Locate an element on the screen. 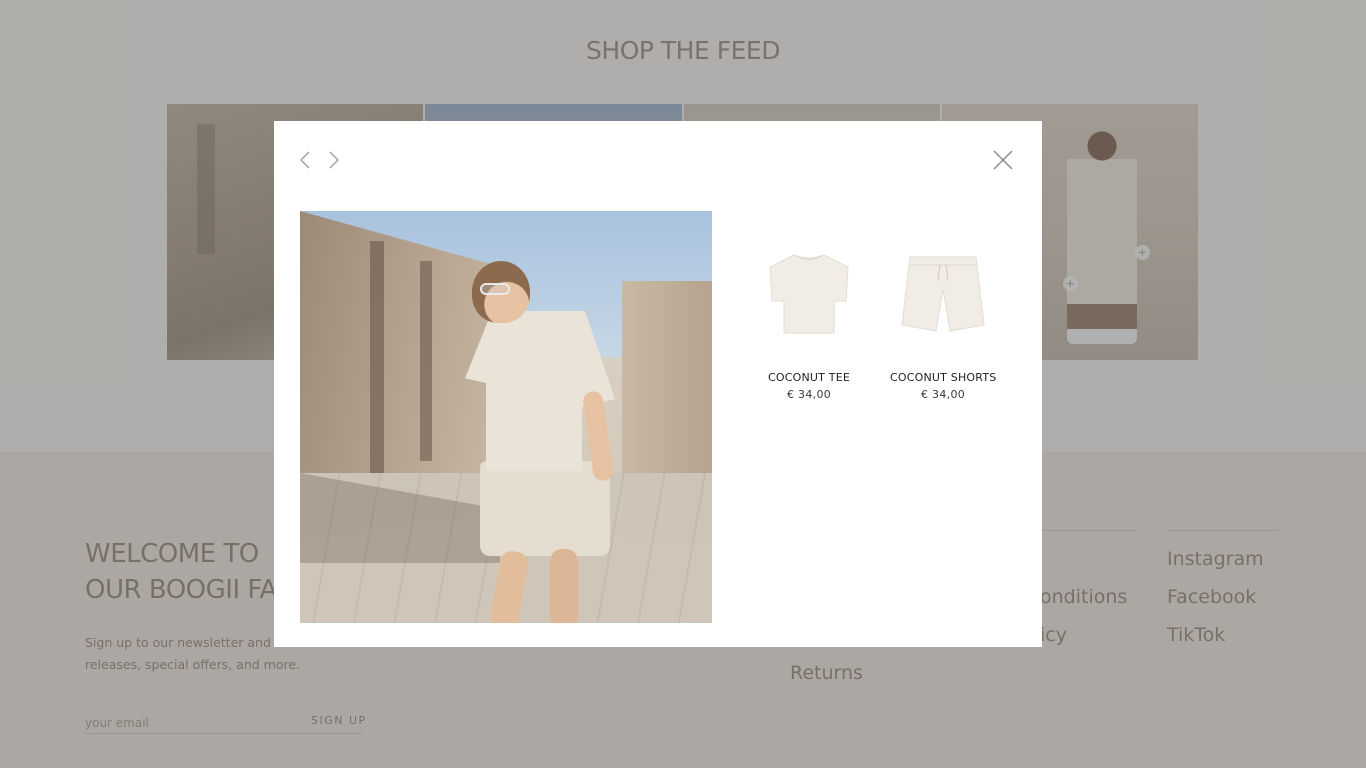  tshirt-icon is located at coordinates (809, 294).